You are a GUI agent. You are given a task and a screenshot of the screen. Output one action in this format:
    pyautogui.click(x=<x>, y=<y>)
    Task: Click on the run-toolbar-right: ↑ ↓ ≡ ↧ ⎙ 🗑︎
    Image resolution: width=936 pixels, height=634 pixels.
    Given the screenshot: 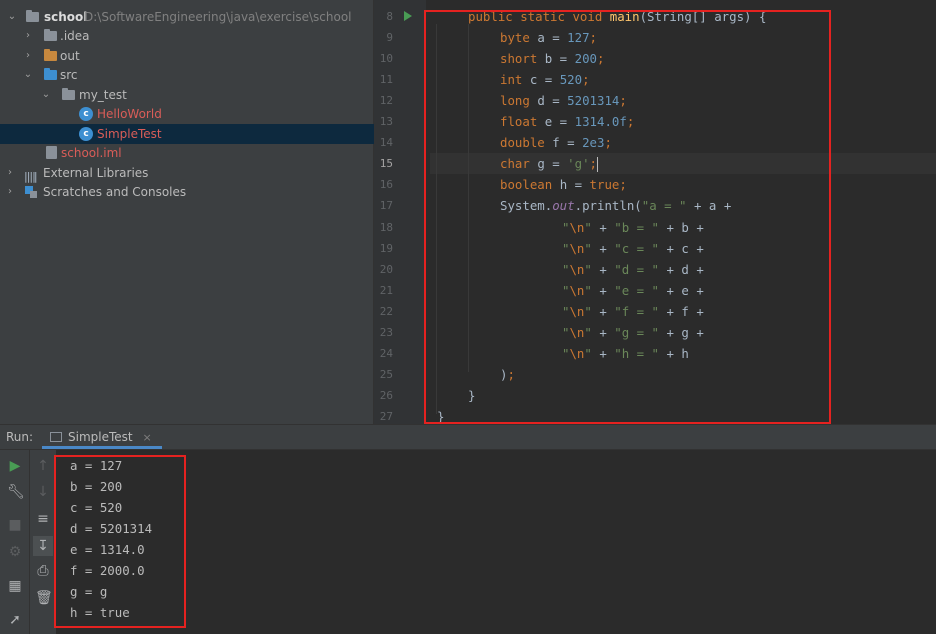 What is the action you would take?
    pyautogui.click(x=43, y=542)
    